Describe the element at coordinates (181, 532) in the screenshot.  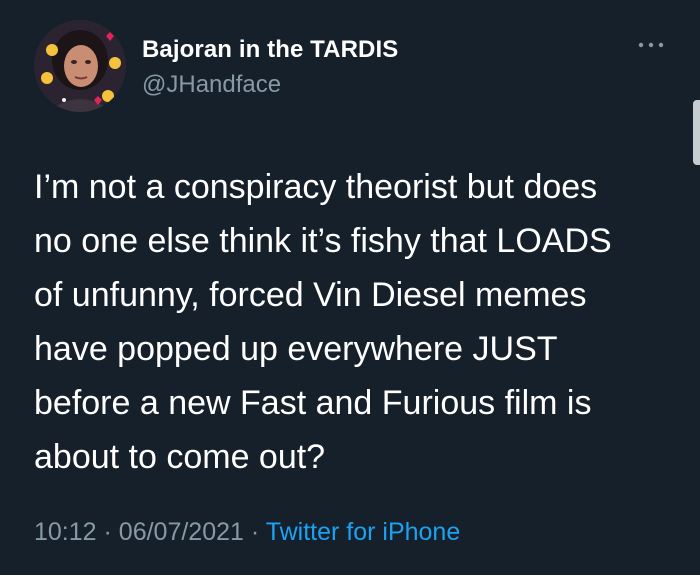
I see `tweet-date: 06/07/2021` at that location.